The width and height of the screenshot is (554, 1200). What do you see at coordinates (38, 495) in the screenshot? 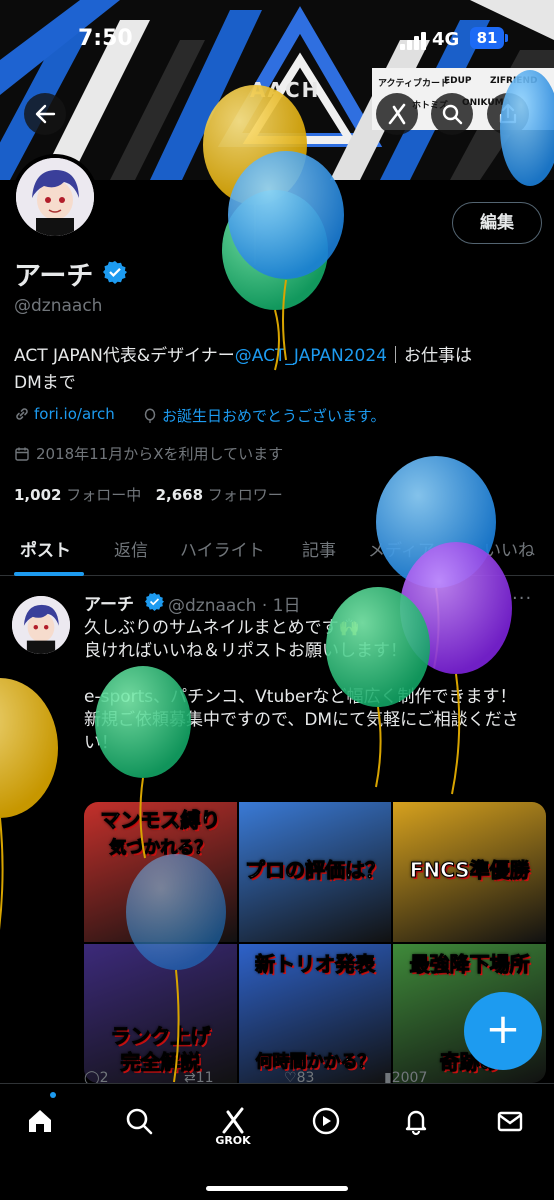
I see `following-count: 1,002` at bounding box center [38, 495].